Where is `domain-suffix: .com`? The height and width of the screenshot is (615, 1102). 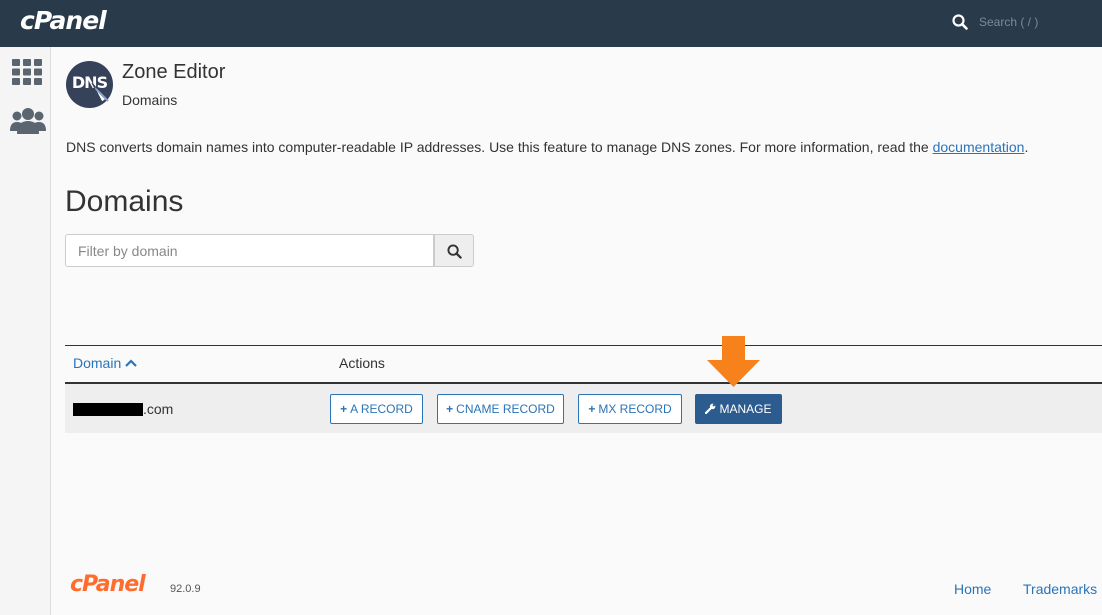
domain-suffix: .com is located at coordinates (158, 409).